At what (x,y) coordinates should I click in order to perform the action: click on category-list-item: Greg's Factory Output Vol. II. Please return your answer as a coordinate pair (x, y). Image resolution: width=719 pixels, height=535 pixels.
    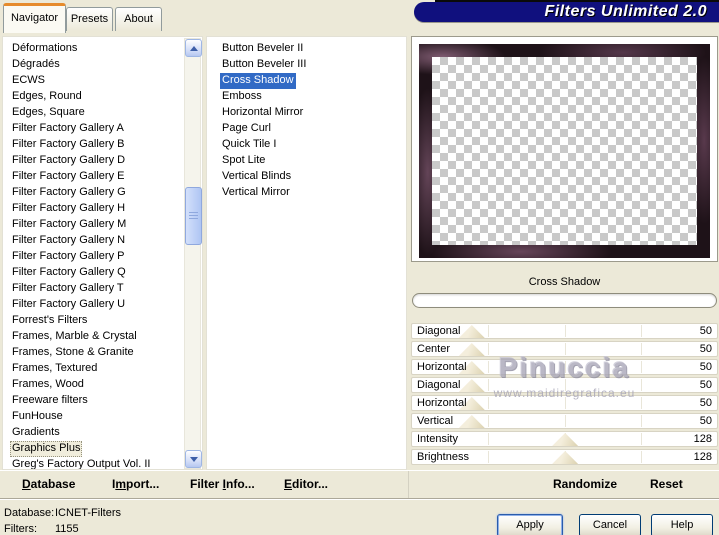
    Looking at the image, I should click on (102, 462).